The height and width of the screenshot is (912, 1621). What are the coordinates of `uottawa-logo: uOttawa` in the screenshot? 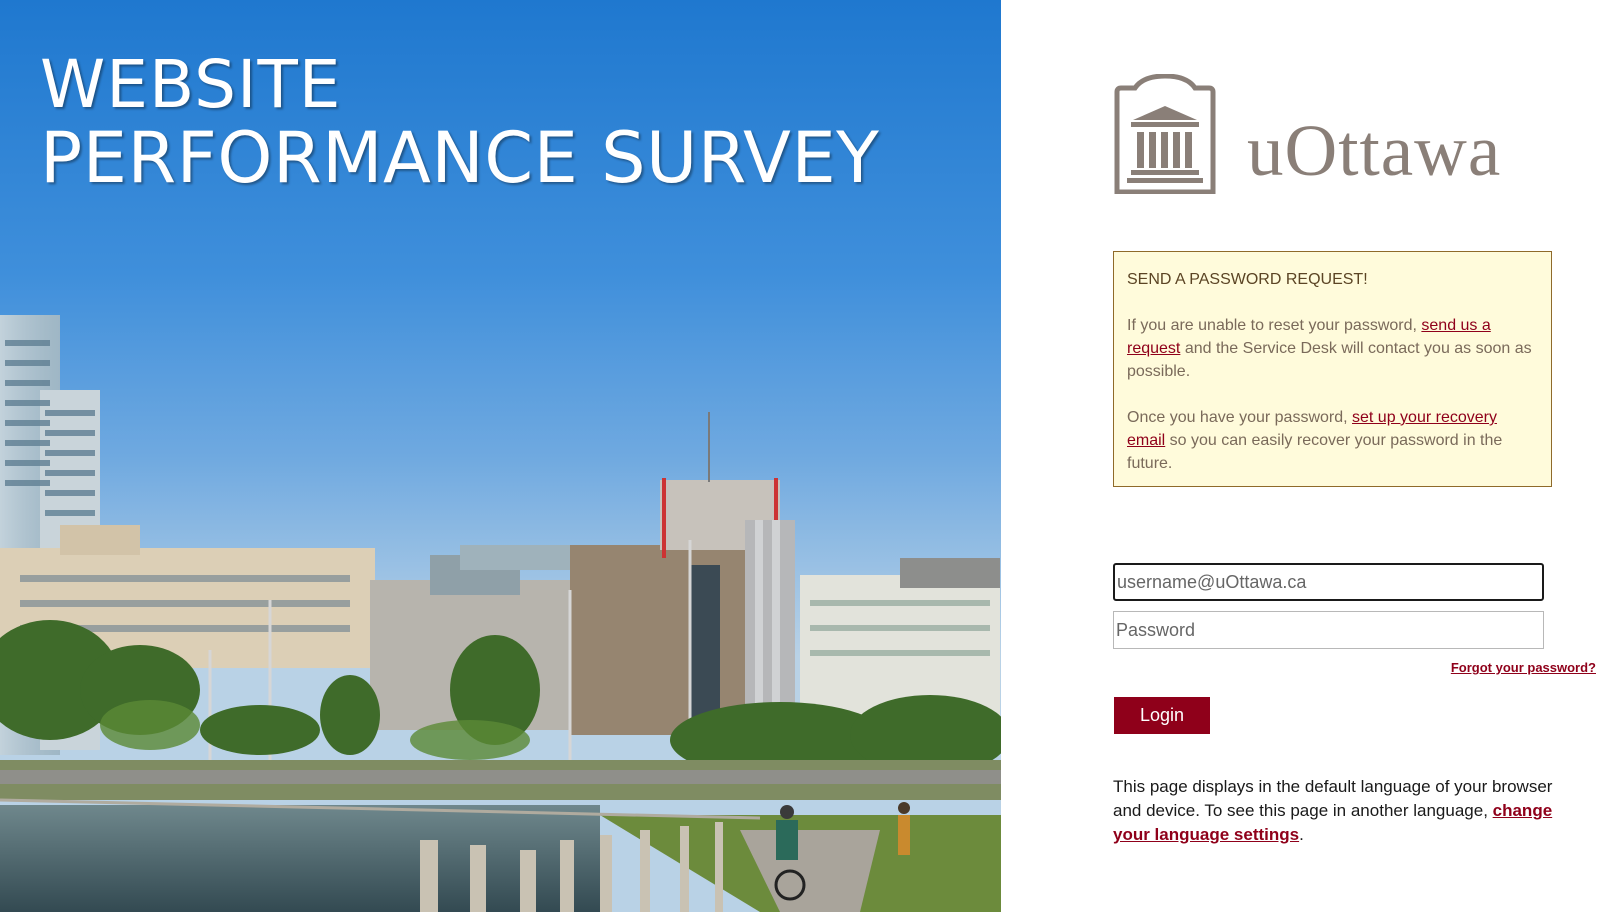 It's located at (1333, 134).